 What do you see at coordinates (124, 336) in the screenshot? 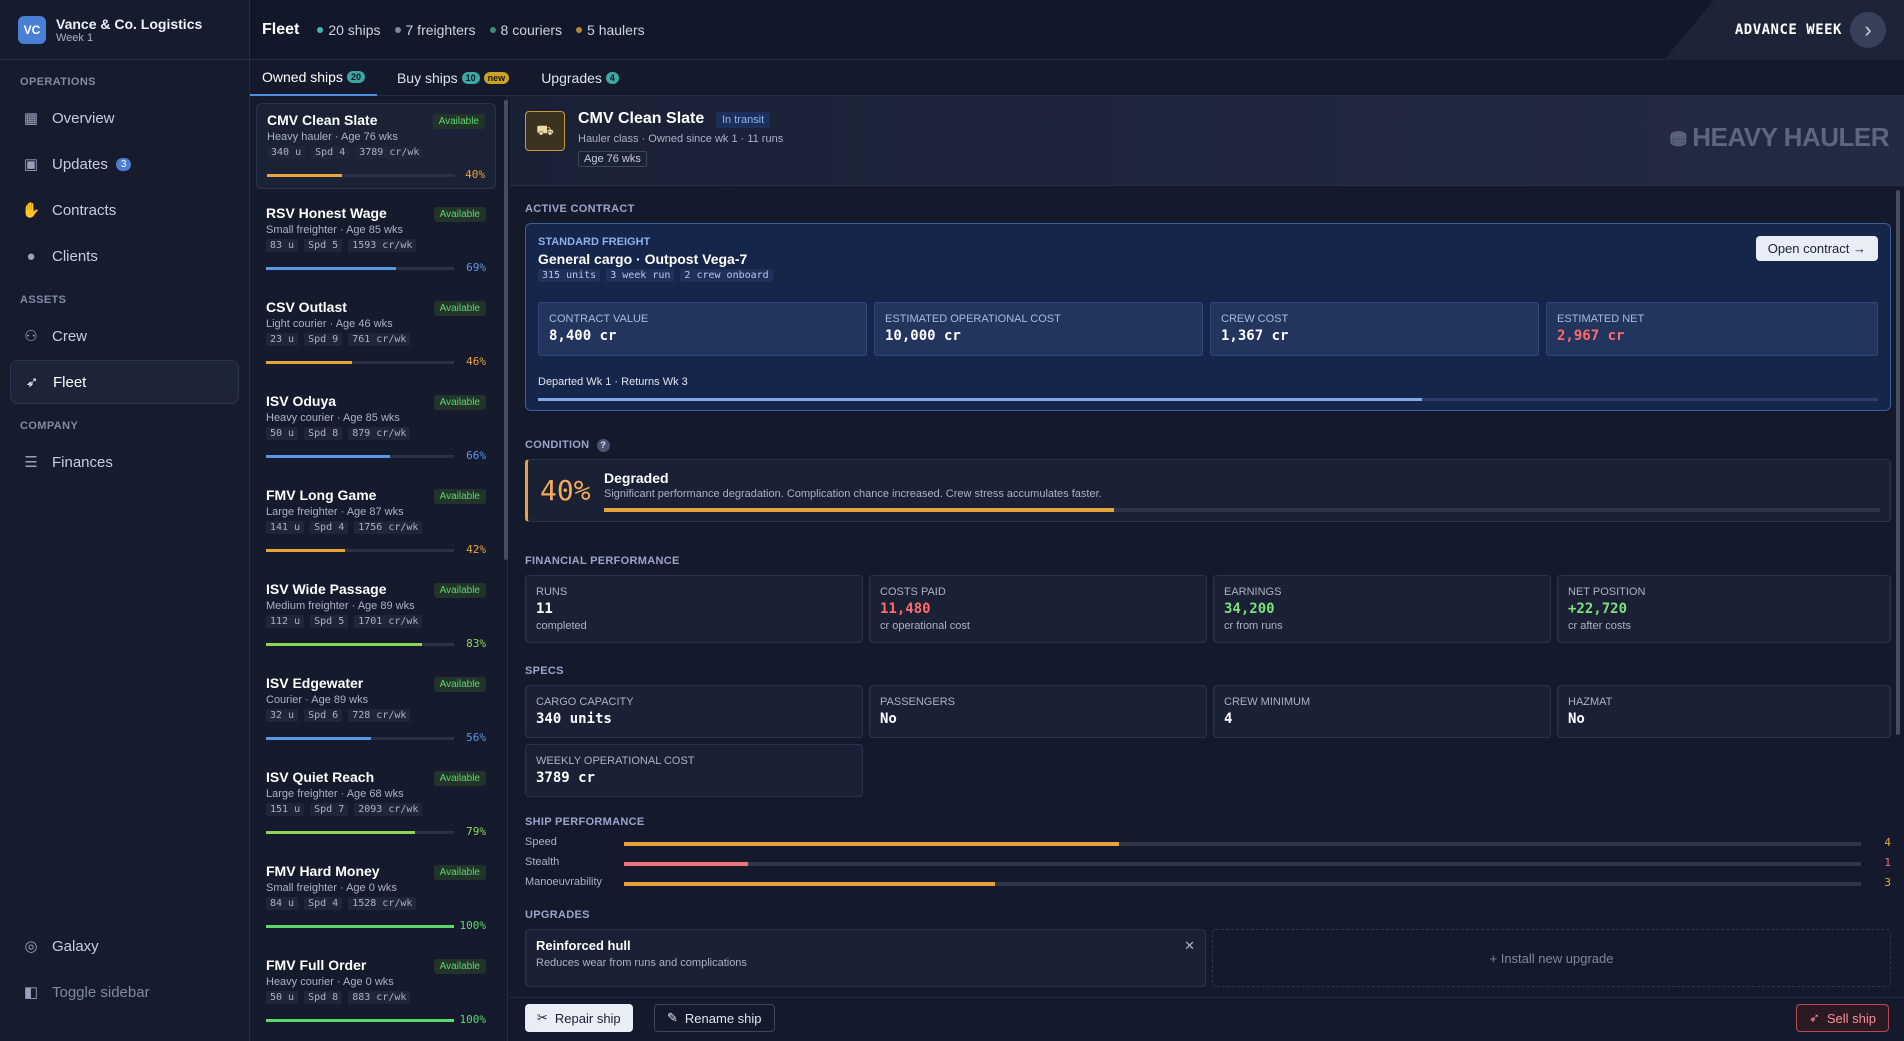
I see `sidebar-item-crew: ⚇ Crew` at bounding box center [124, 336].